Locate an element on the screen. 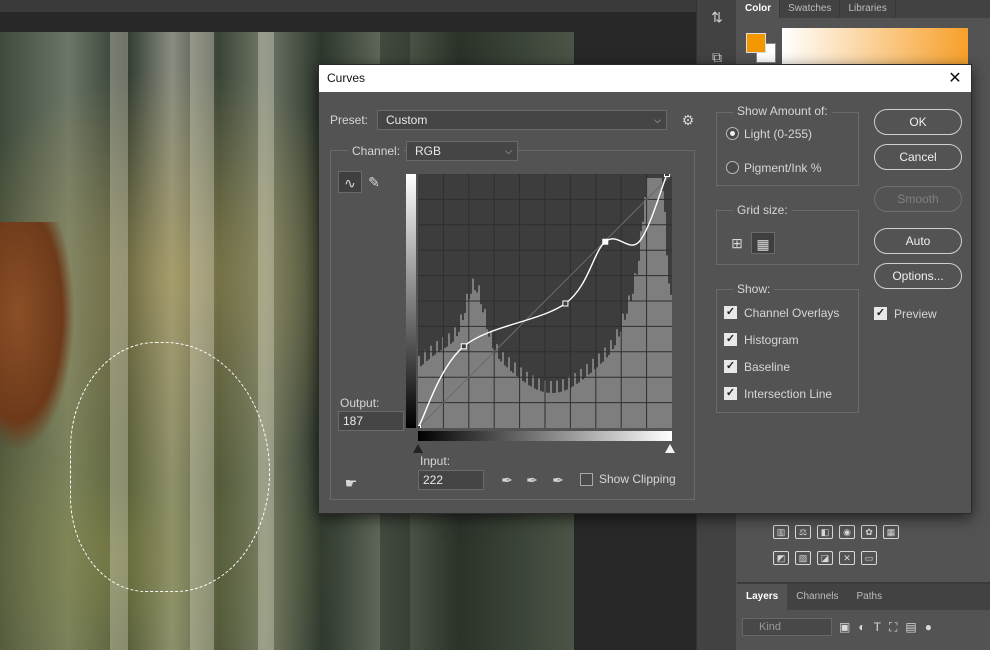 The width and height of the screenshot is (990, 650). black-white-icon: ◧ is located at coordinates (825, 532).